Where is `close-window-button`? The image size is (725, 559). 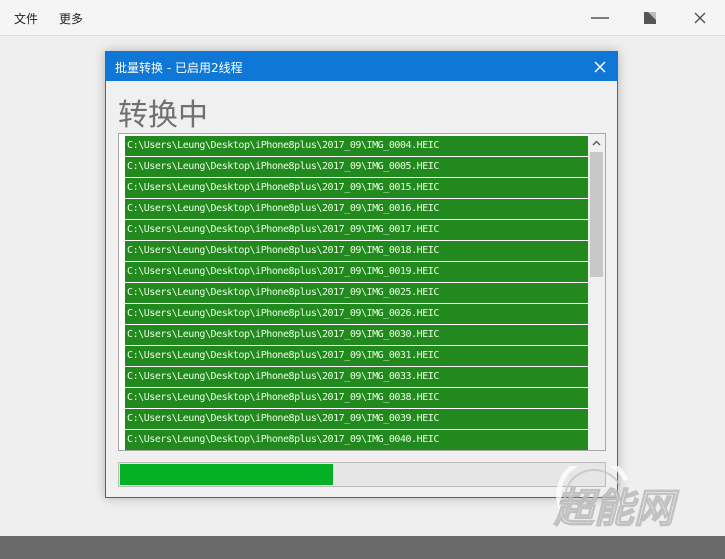
close-window-button is located at coordinates (700, 18).